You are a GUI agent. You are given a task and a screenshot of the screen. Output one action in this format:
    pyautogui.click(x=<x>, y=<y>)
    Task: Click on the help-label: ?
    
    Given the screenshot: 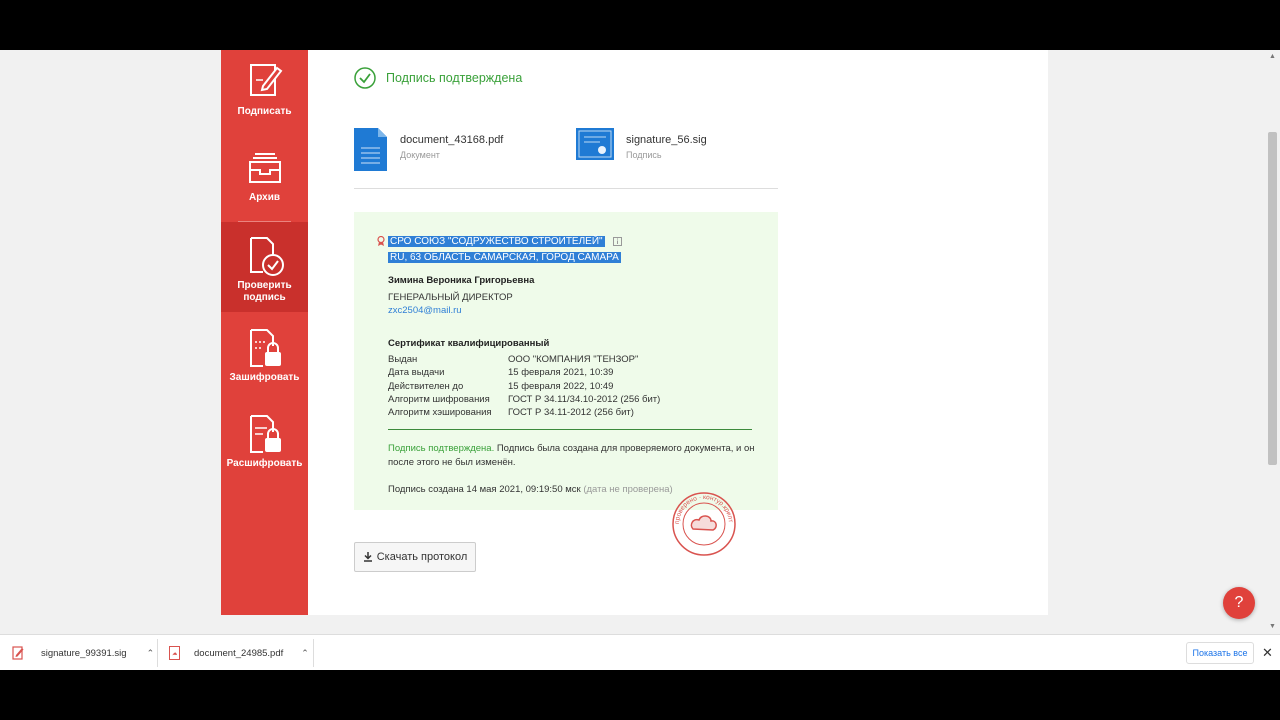 What is the action you would take?
    pyautogui.click(x=1239, y=602)
    